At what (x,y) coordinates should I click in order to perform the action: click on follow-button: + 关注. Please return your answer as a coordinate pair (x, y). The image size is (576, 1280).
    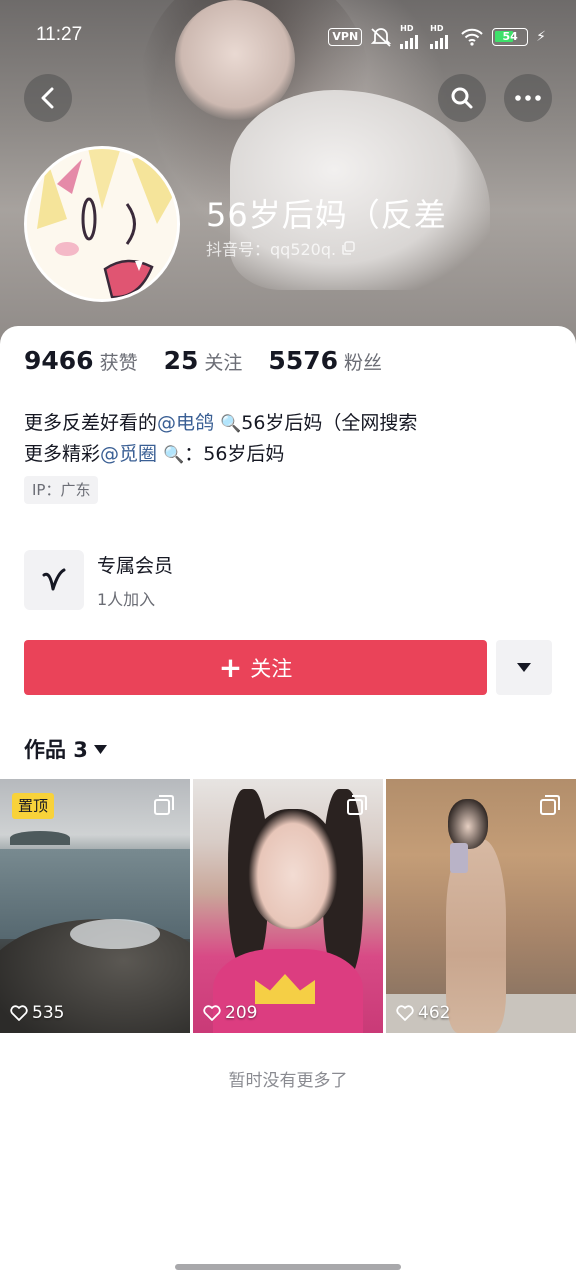
    Looking at the image, I should click on (255, 667).